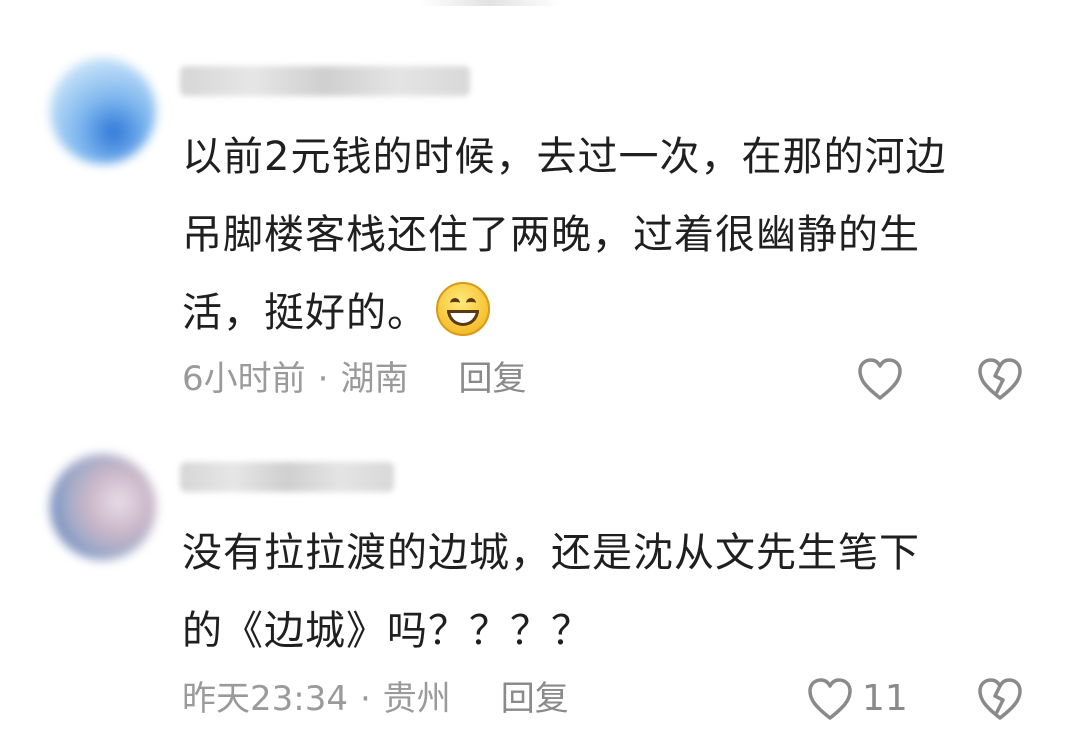 Image resolution: width=1080 pixels, height=754 pixels. I want to click on comment-meta: 6小时前 · 湖南 回复, so click(354, 379).